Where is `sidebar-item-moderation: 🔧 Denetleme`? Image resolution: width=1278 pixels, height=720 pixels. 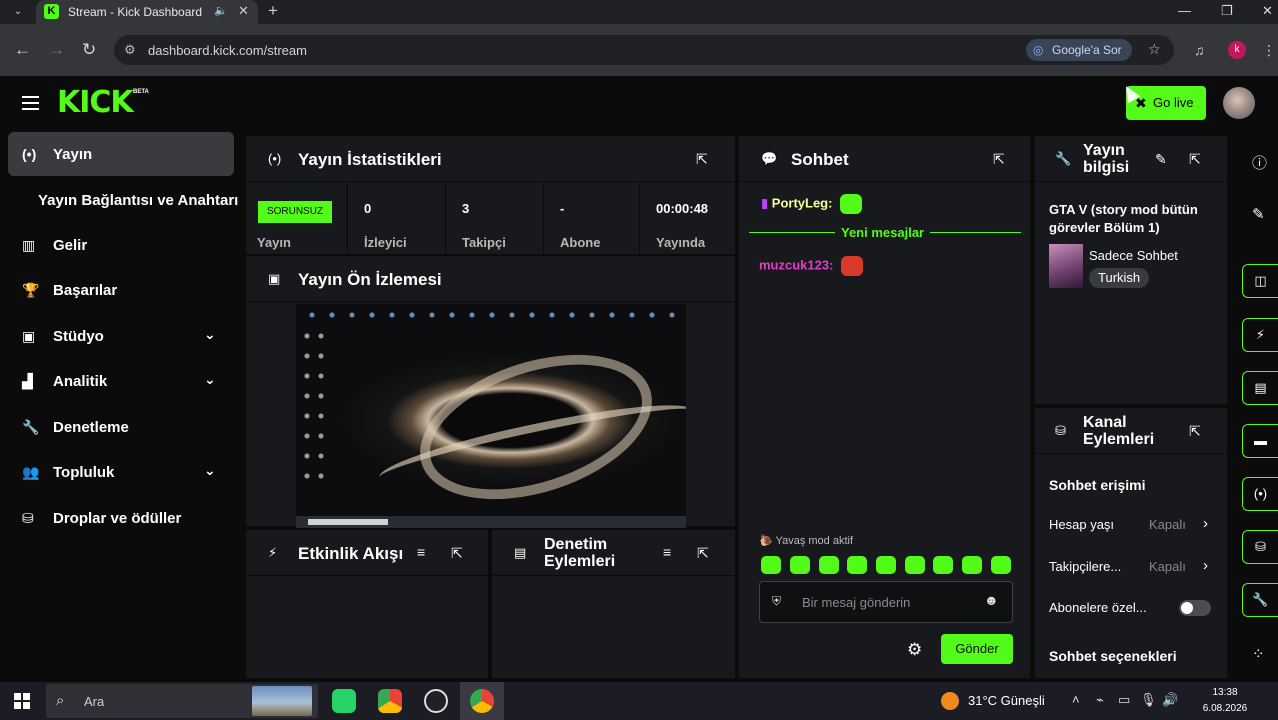 sidebar-item-moderation: 🔧 Denetleme is located at coordinates (121, 427).